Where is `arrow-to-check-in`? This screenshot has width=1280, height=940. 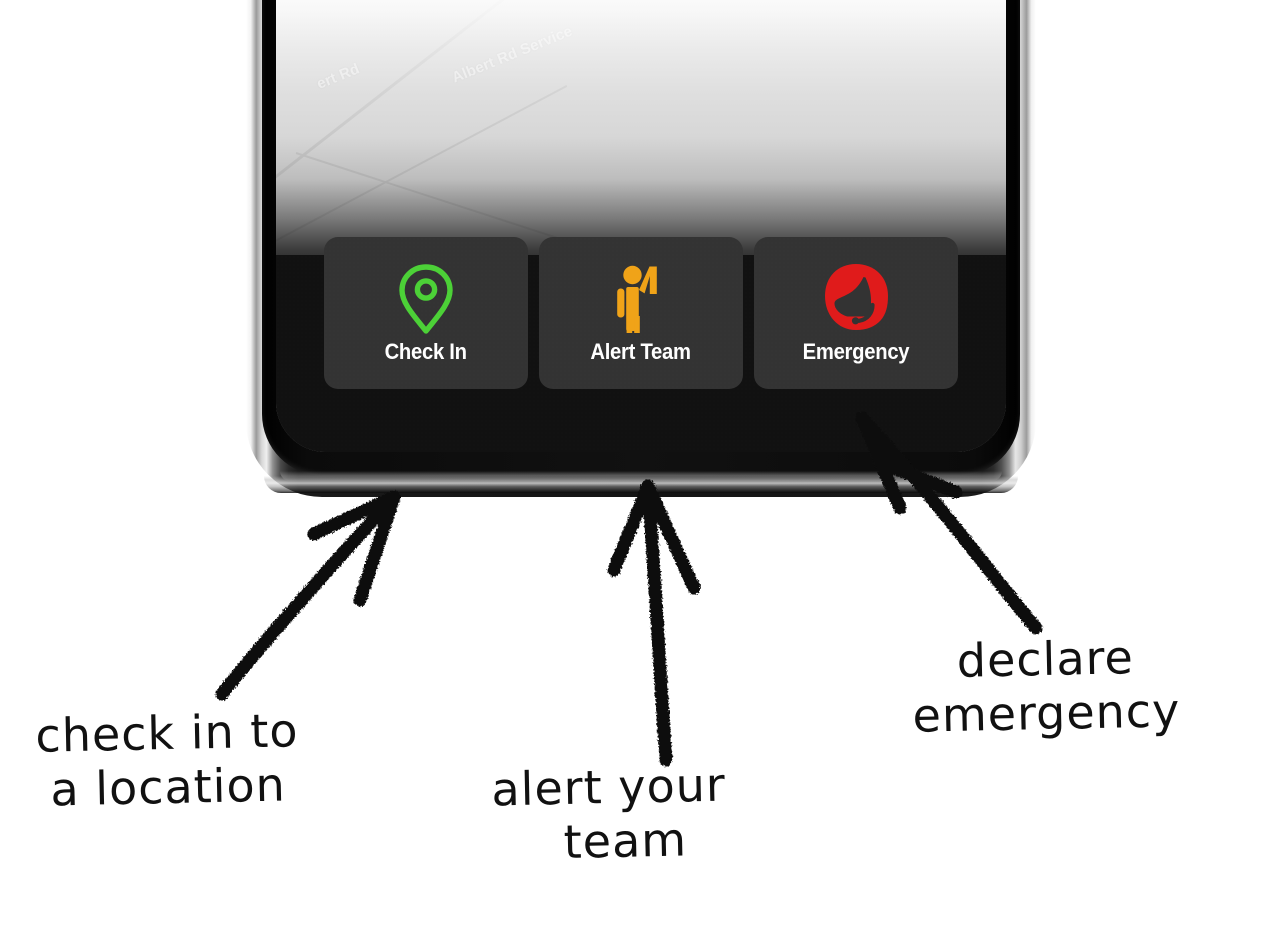 arrow-to-check-in is located at coordinates (308, 595).